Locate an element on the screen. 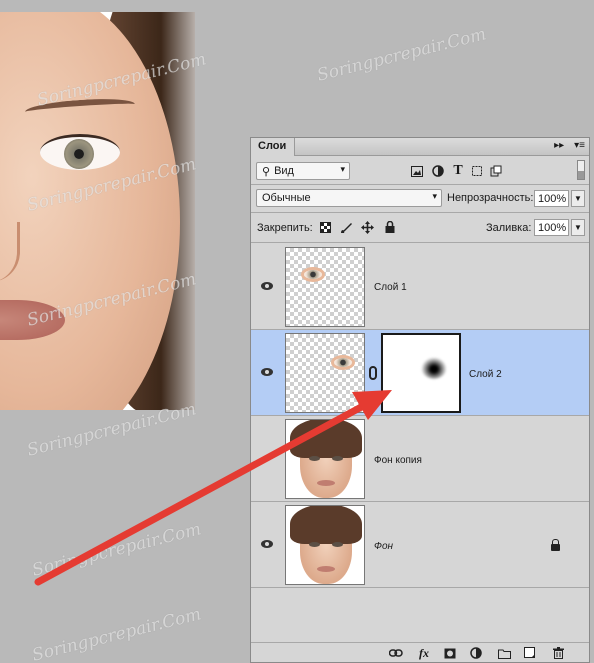  lock-position-icon is located at coordinates (367, 227).